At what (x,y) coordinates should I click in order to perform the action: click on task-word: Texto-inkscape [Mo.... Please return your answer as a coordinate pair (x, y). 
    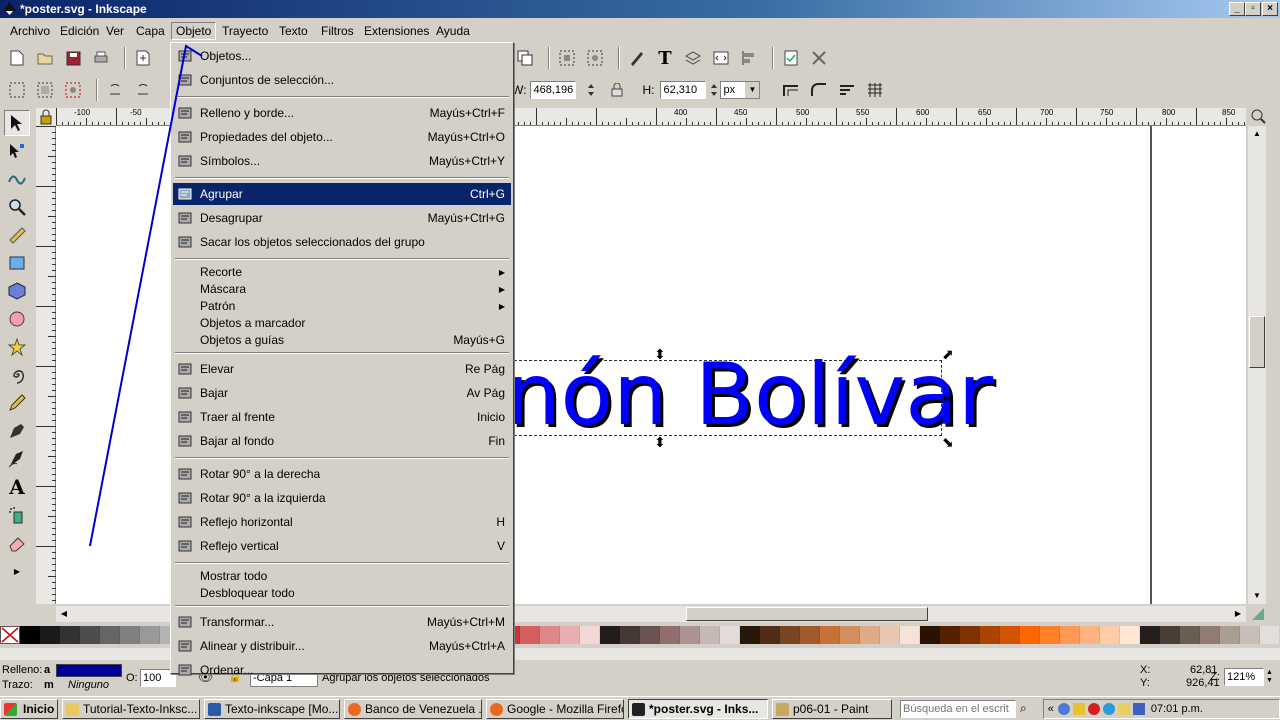
    Looking at the image, I should click on (272, 708).